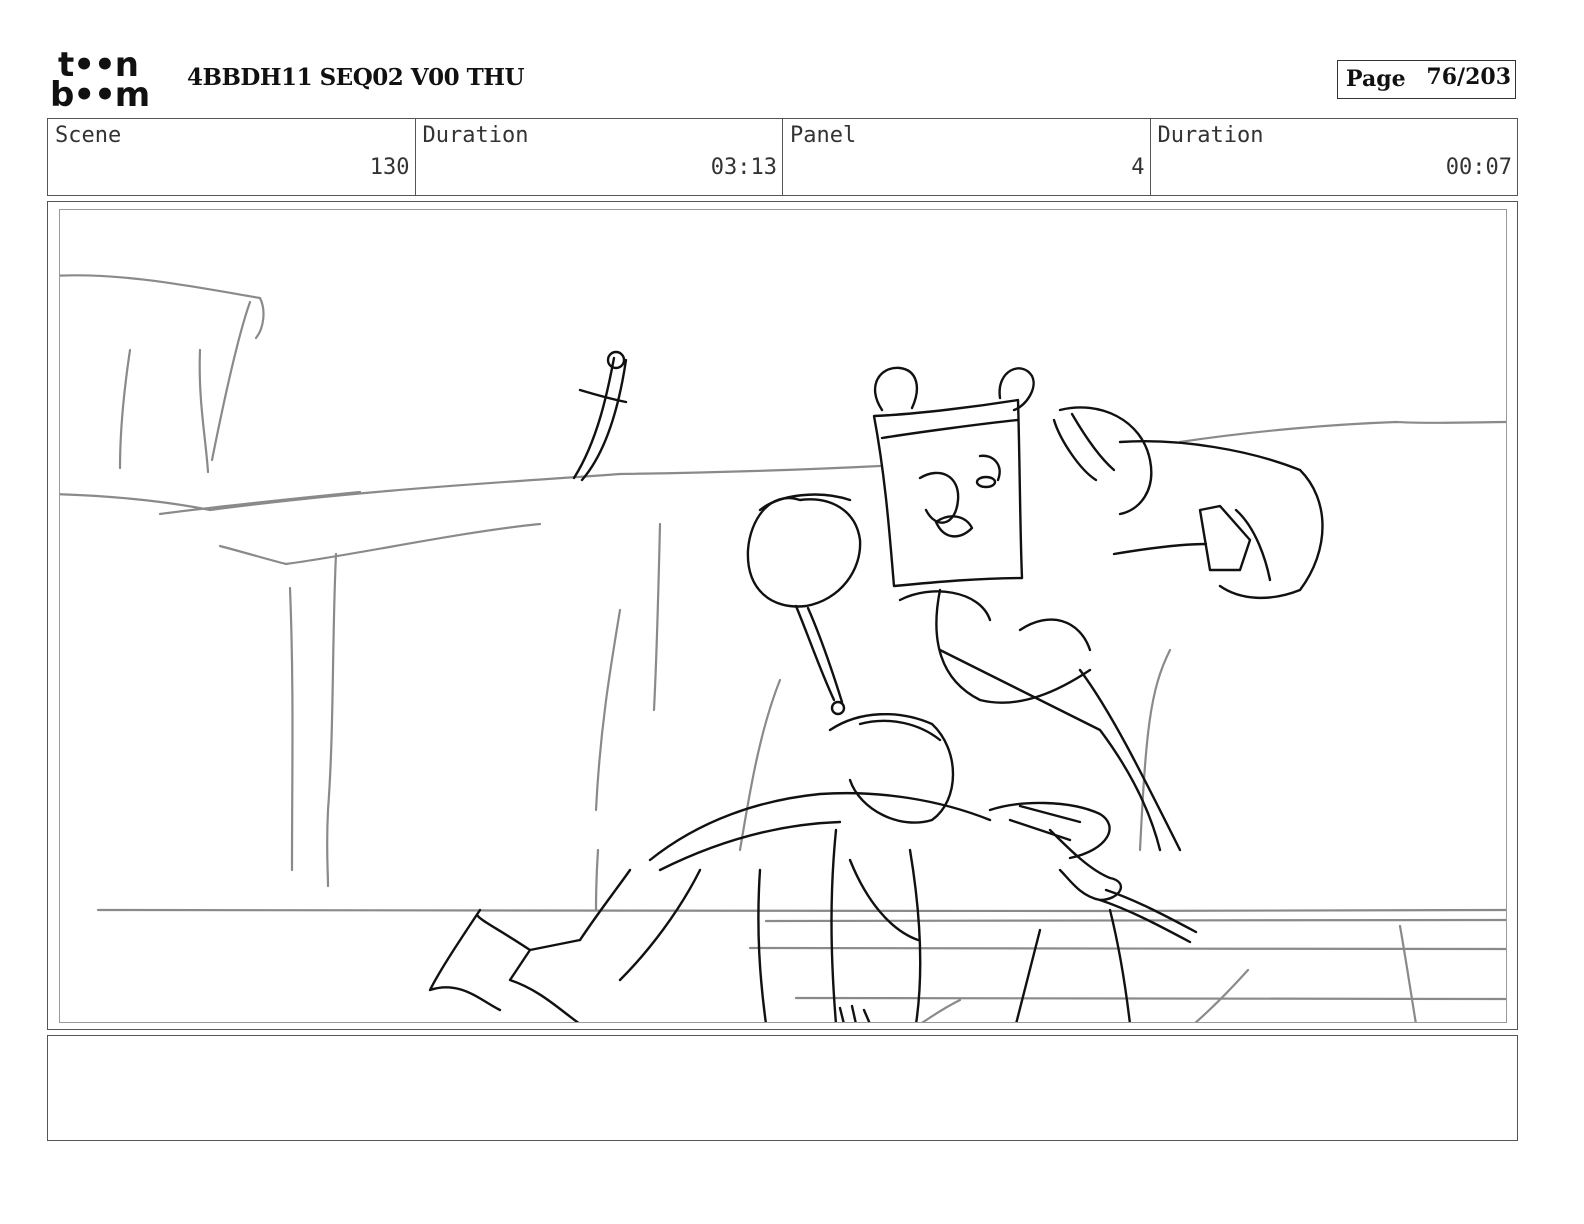 The height and width of the screenshot is (1224, 1584). What do you see at coordinates (475, 135) in the screenshot?
I see `scene-duration-label: Duration` at bounding box center [475, 135].